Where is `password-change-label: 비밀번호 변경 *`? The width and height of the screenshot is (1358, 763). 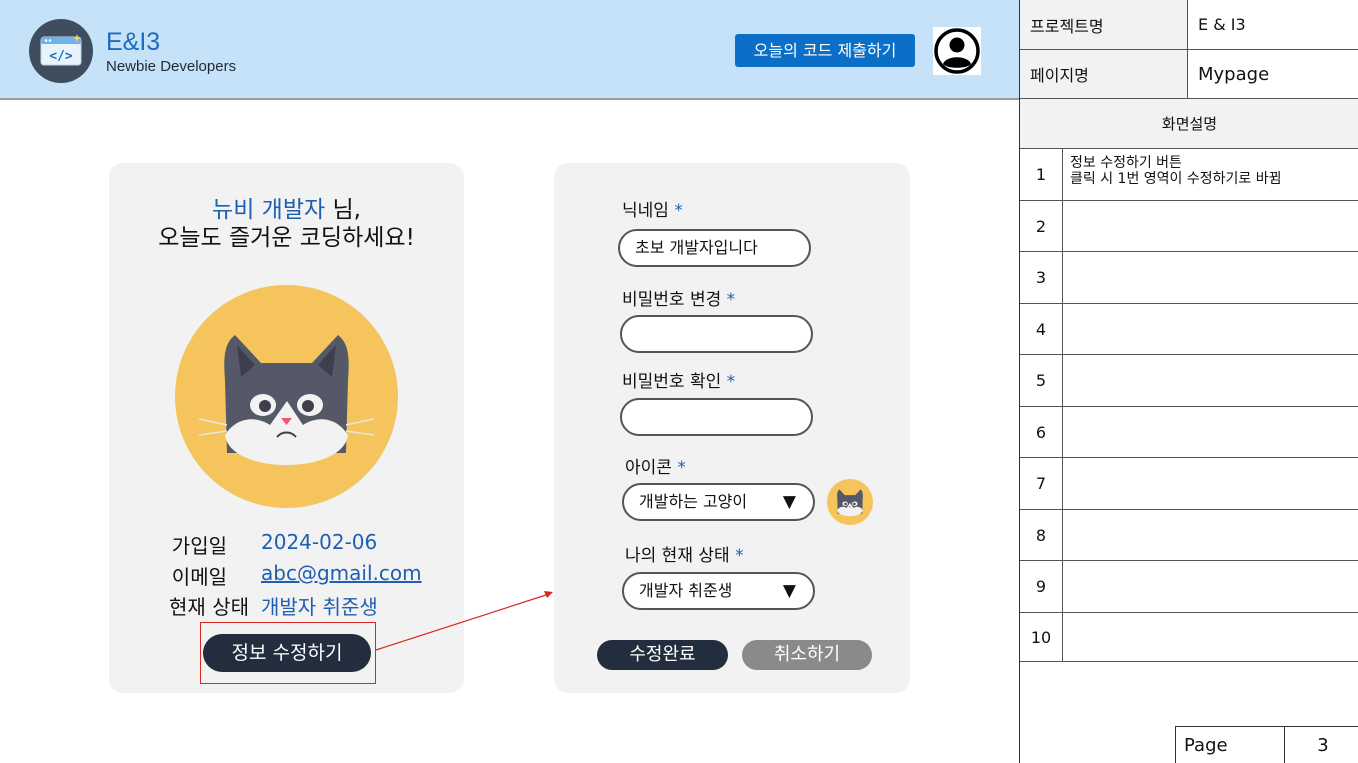 password-change-label: 비밀번호 변경 * is located at coordinates (678, 297).